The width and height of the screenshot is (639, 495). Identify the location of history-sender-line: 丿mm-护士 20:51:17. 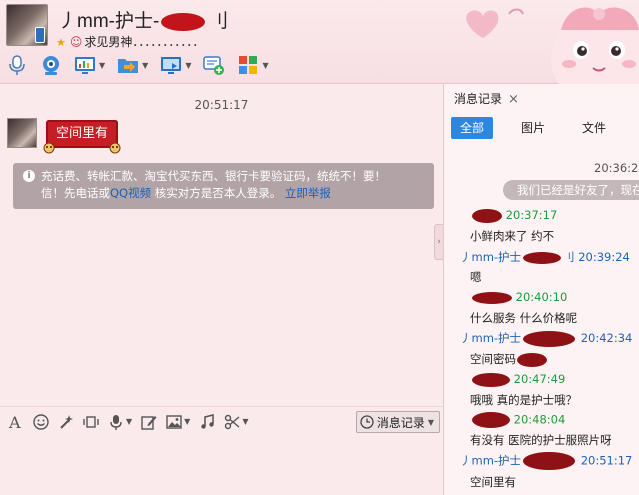
(546, 461).